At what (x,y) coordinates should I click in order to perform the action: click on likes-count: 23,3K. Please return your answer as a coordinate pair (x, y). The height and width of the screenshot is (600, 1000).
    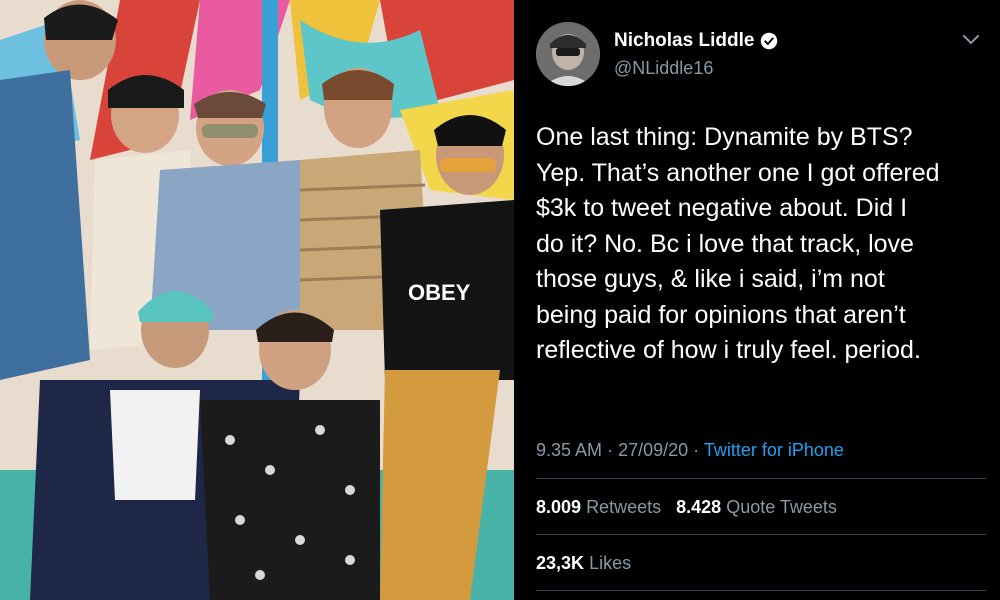
    Looking at the image, I should click on (560, 563).